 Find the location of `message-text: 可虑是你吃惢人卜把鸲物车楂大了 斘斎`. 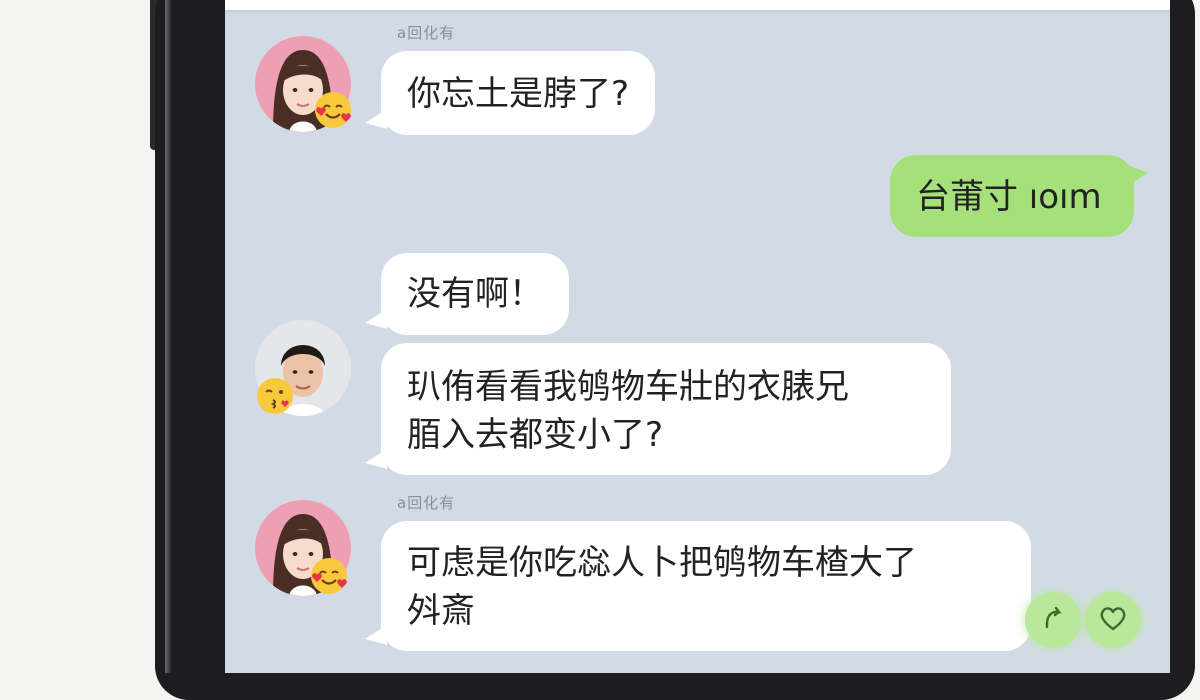

message-text: 可虑是你吃惢人卜把鸲物车楂大了 斘斎 is located at coordinates (662, 587).